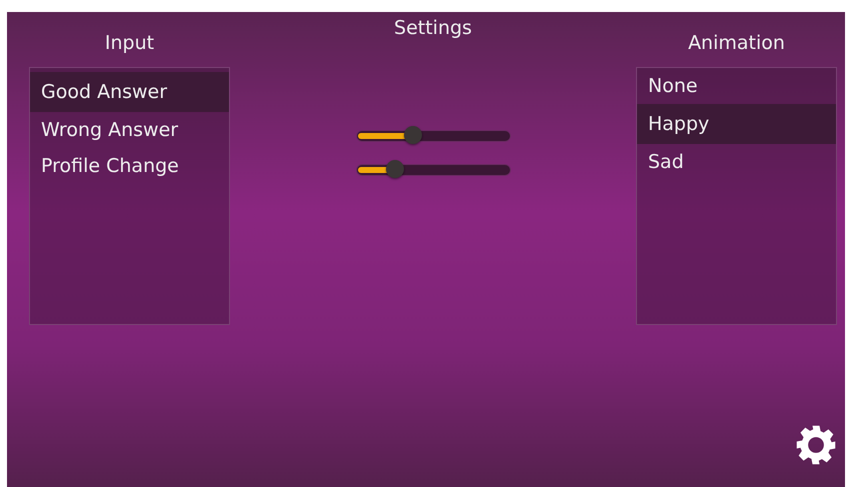  What do you see at coordinates (736, 86) in the screenshot?
I see `list-item: None` at bounding box center [736, 86].